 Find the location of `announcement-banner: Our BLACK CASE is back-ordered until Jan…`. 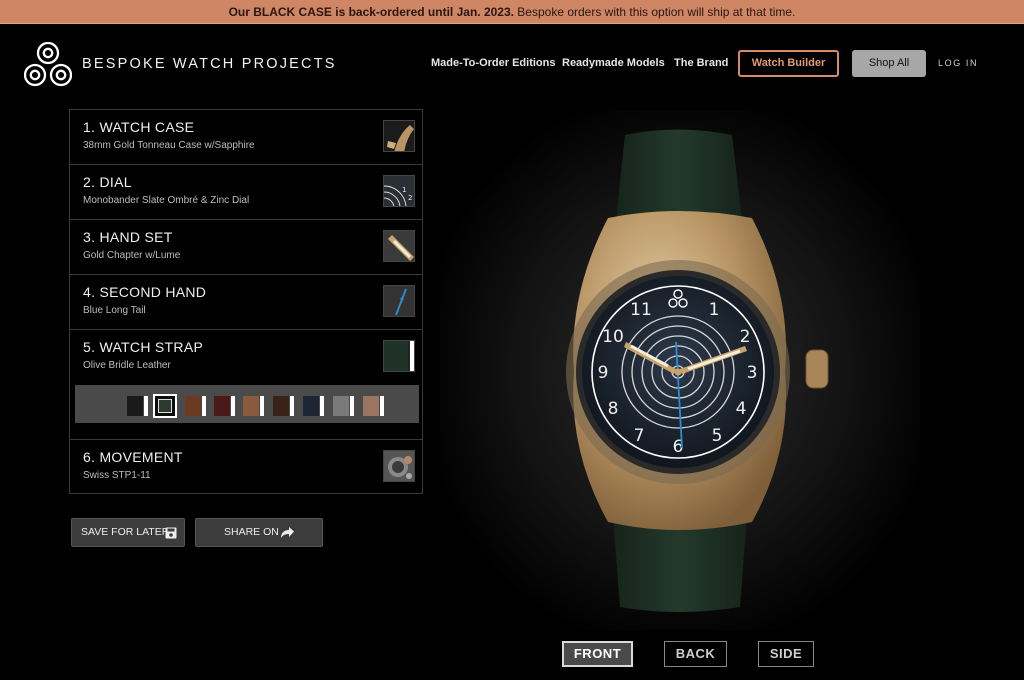

announcement-banner: Our BLACK CASE is back-ordered until Jan… is located at coordinates (512, 12).